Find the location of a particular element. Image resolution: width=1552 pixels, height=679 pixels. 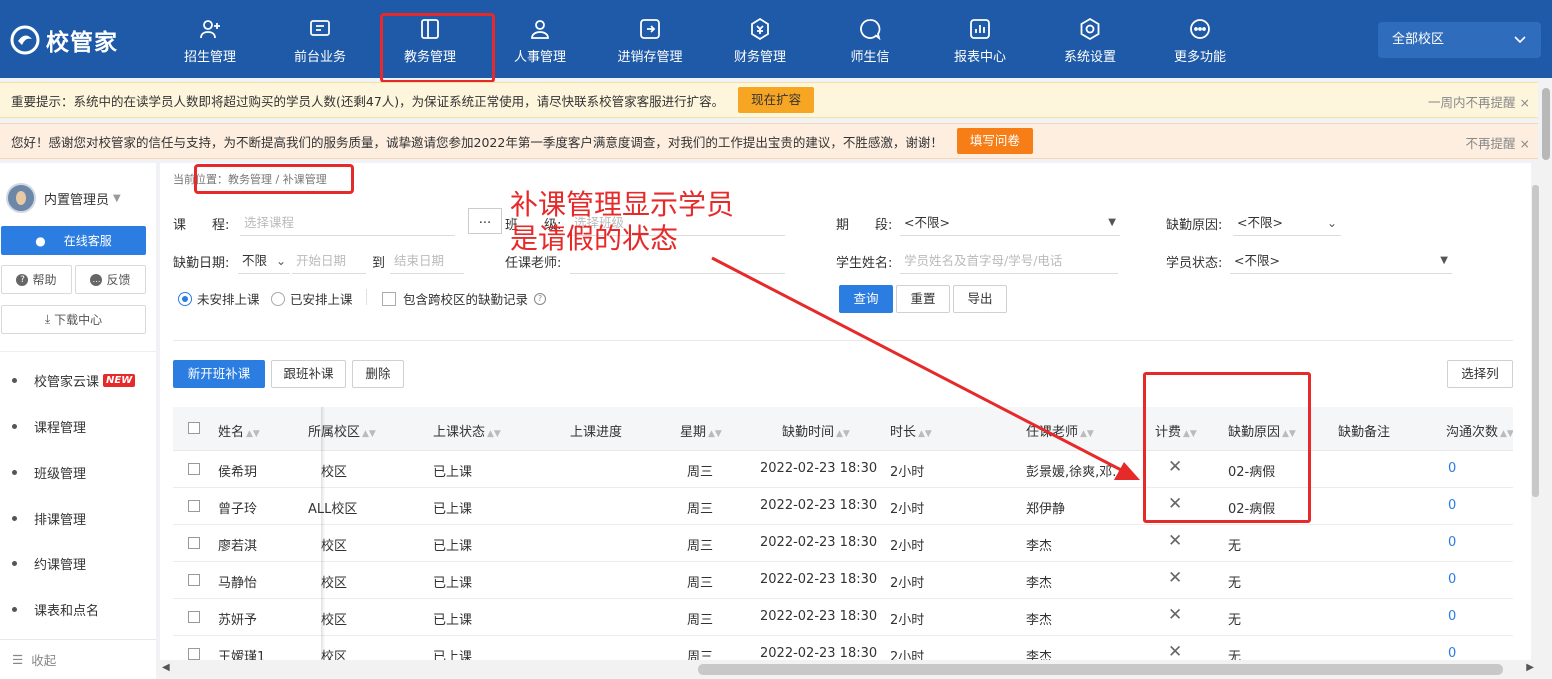

scroll-right-icon: ▶ is located at coordinates (1530, 667).